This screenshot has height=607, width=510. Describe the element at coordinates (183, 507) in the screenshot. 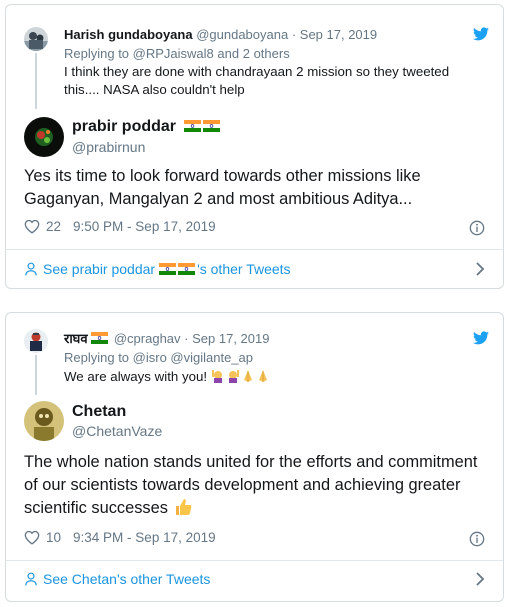

I see `thumbs-up-emoji-icon` at that location.